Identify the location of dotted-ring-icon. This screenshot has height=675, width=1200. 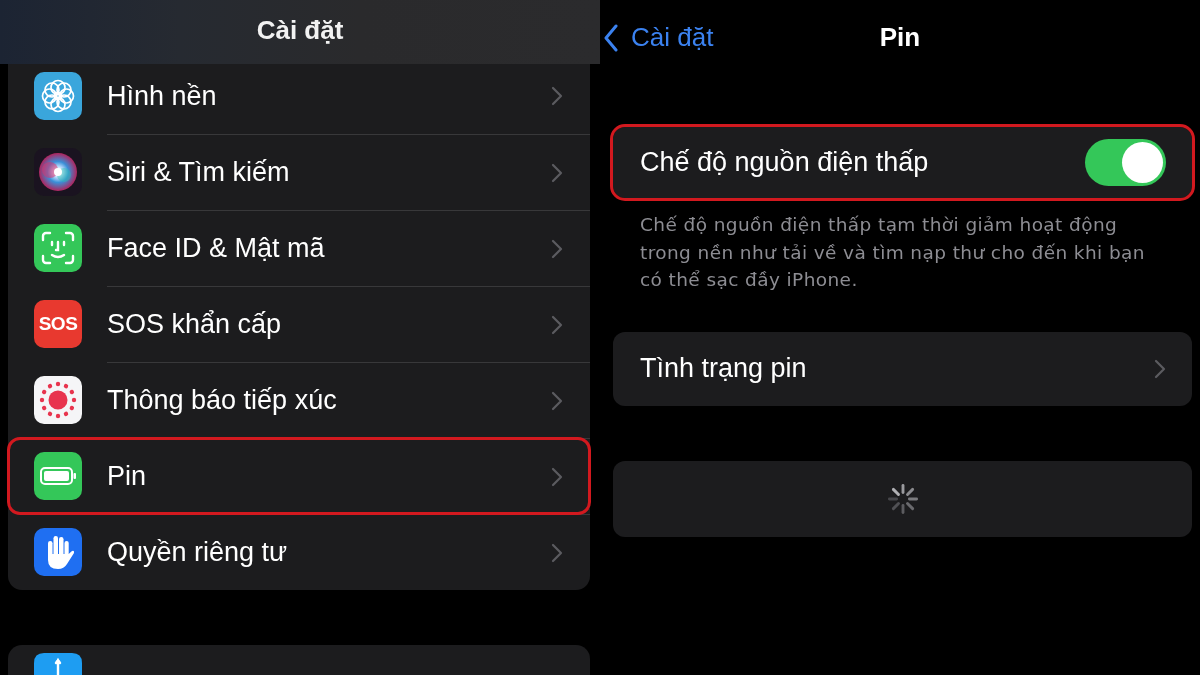
(58, 400).